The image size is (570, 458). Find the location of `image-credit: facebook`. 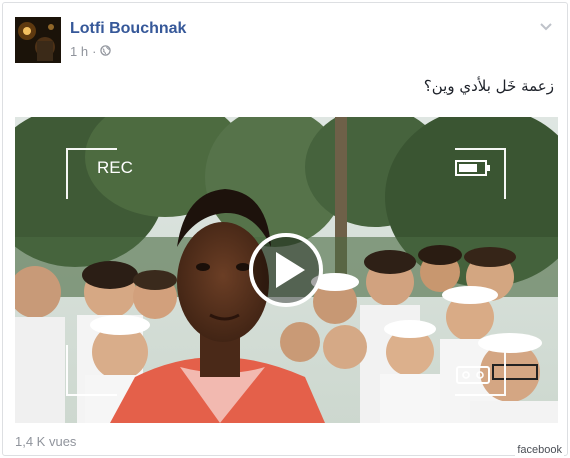

image-credit: facebook is located at coordinates (539, 450).